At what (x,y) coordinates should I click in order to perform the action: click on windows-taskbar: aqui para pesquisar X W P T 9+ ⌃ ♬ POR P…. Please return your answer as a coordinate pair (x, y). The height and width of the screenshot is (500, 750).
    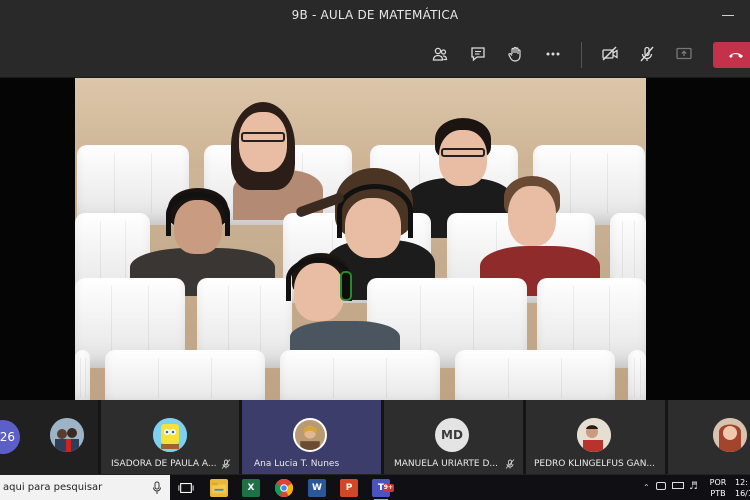
    Looking at the image, I should click on (375, 487).